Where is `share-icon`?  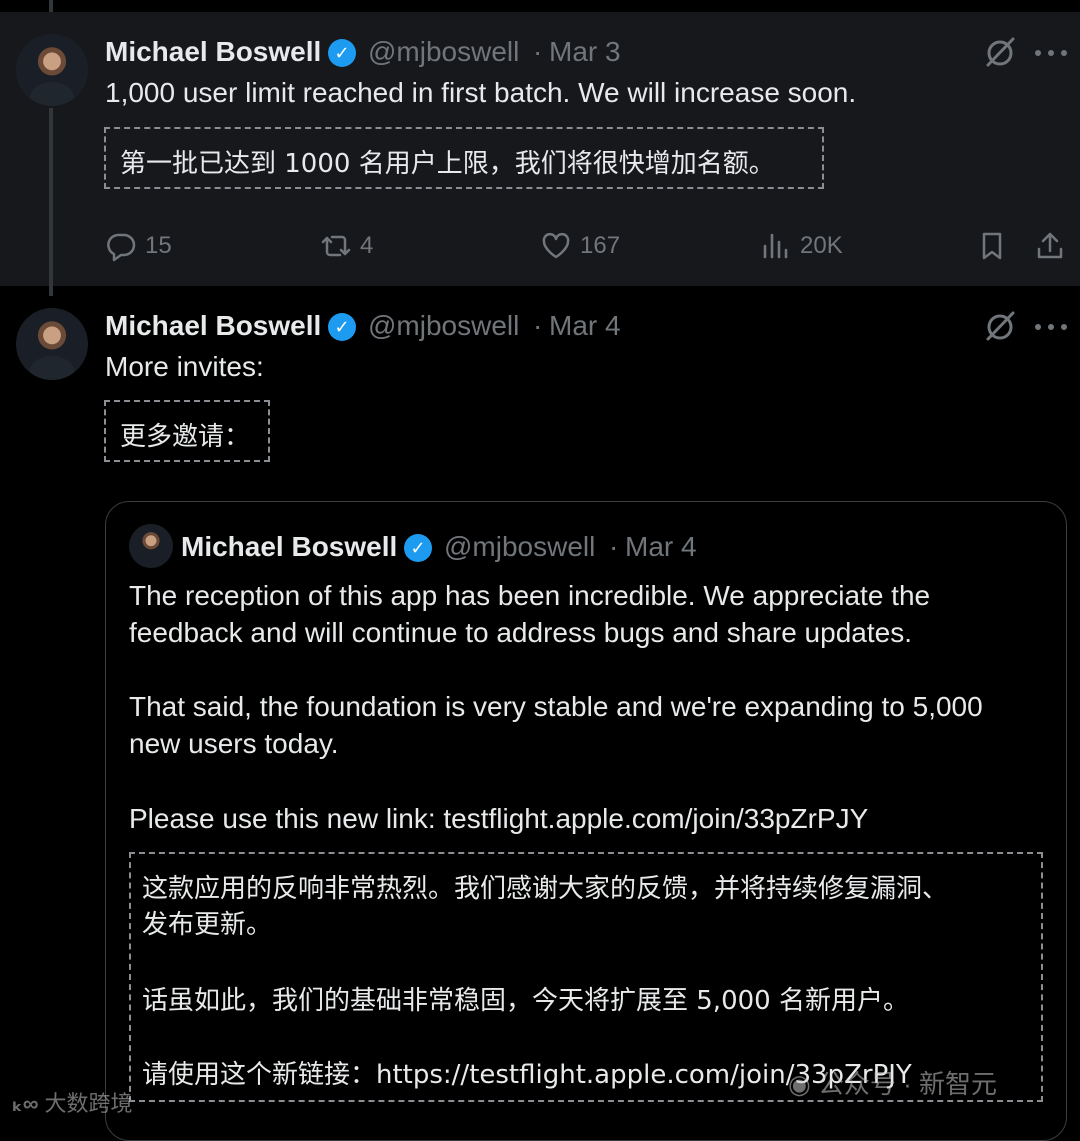 share-icon is located at coordinates (1050, 245).